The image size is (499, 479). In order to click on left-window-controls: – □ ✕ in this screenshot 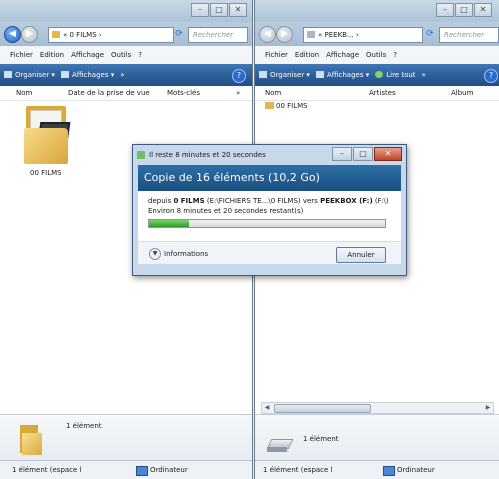, I will do `click(218, 10)`.